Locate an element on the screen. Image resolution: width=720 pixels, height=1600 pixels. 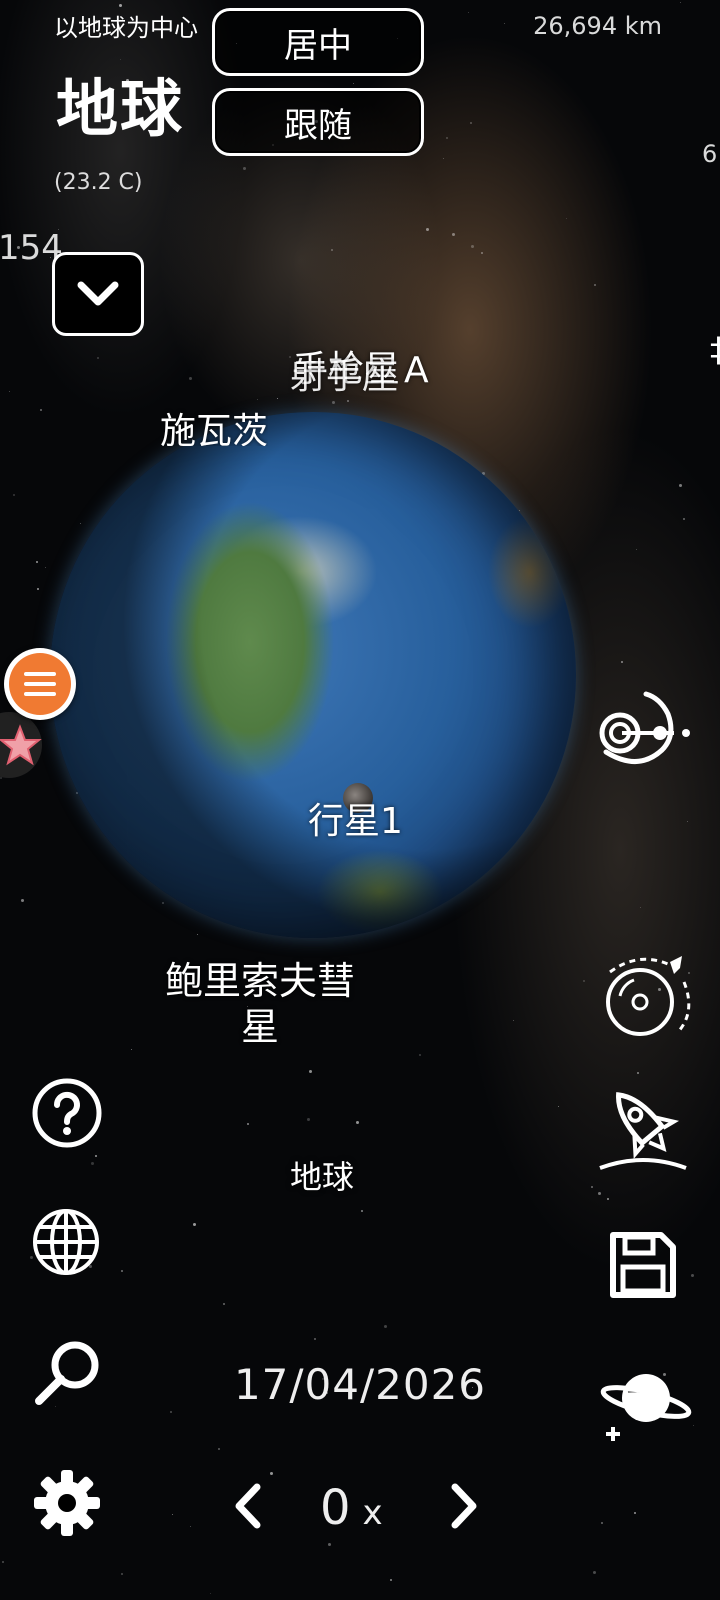
save-button is located at coordinates (643, 1265).